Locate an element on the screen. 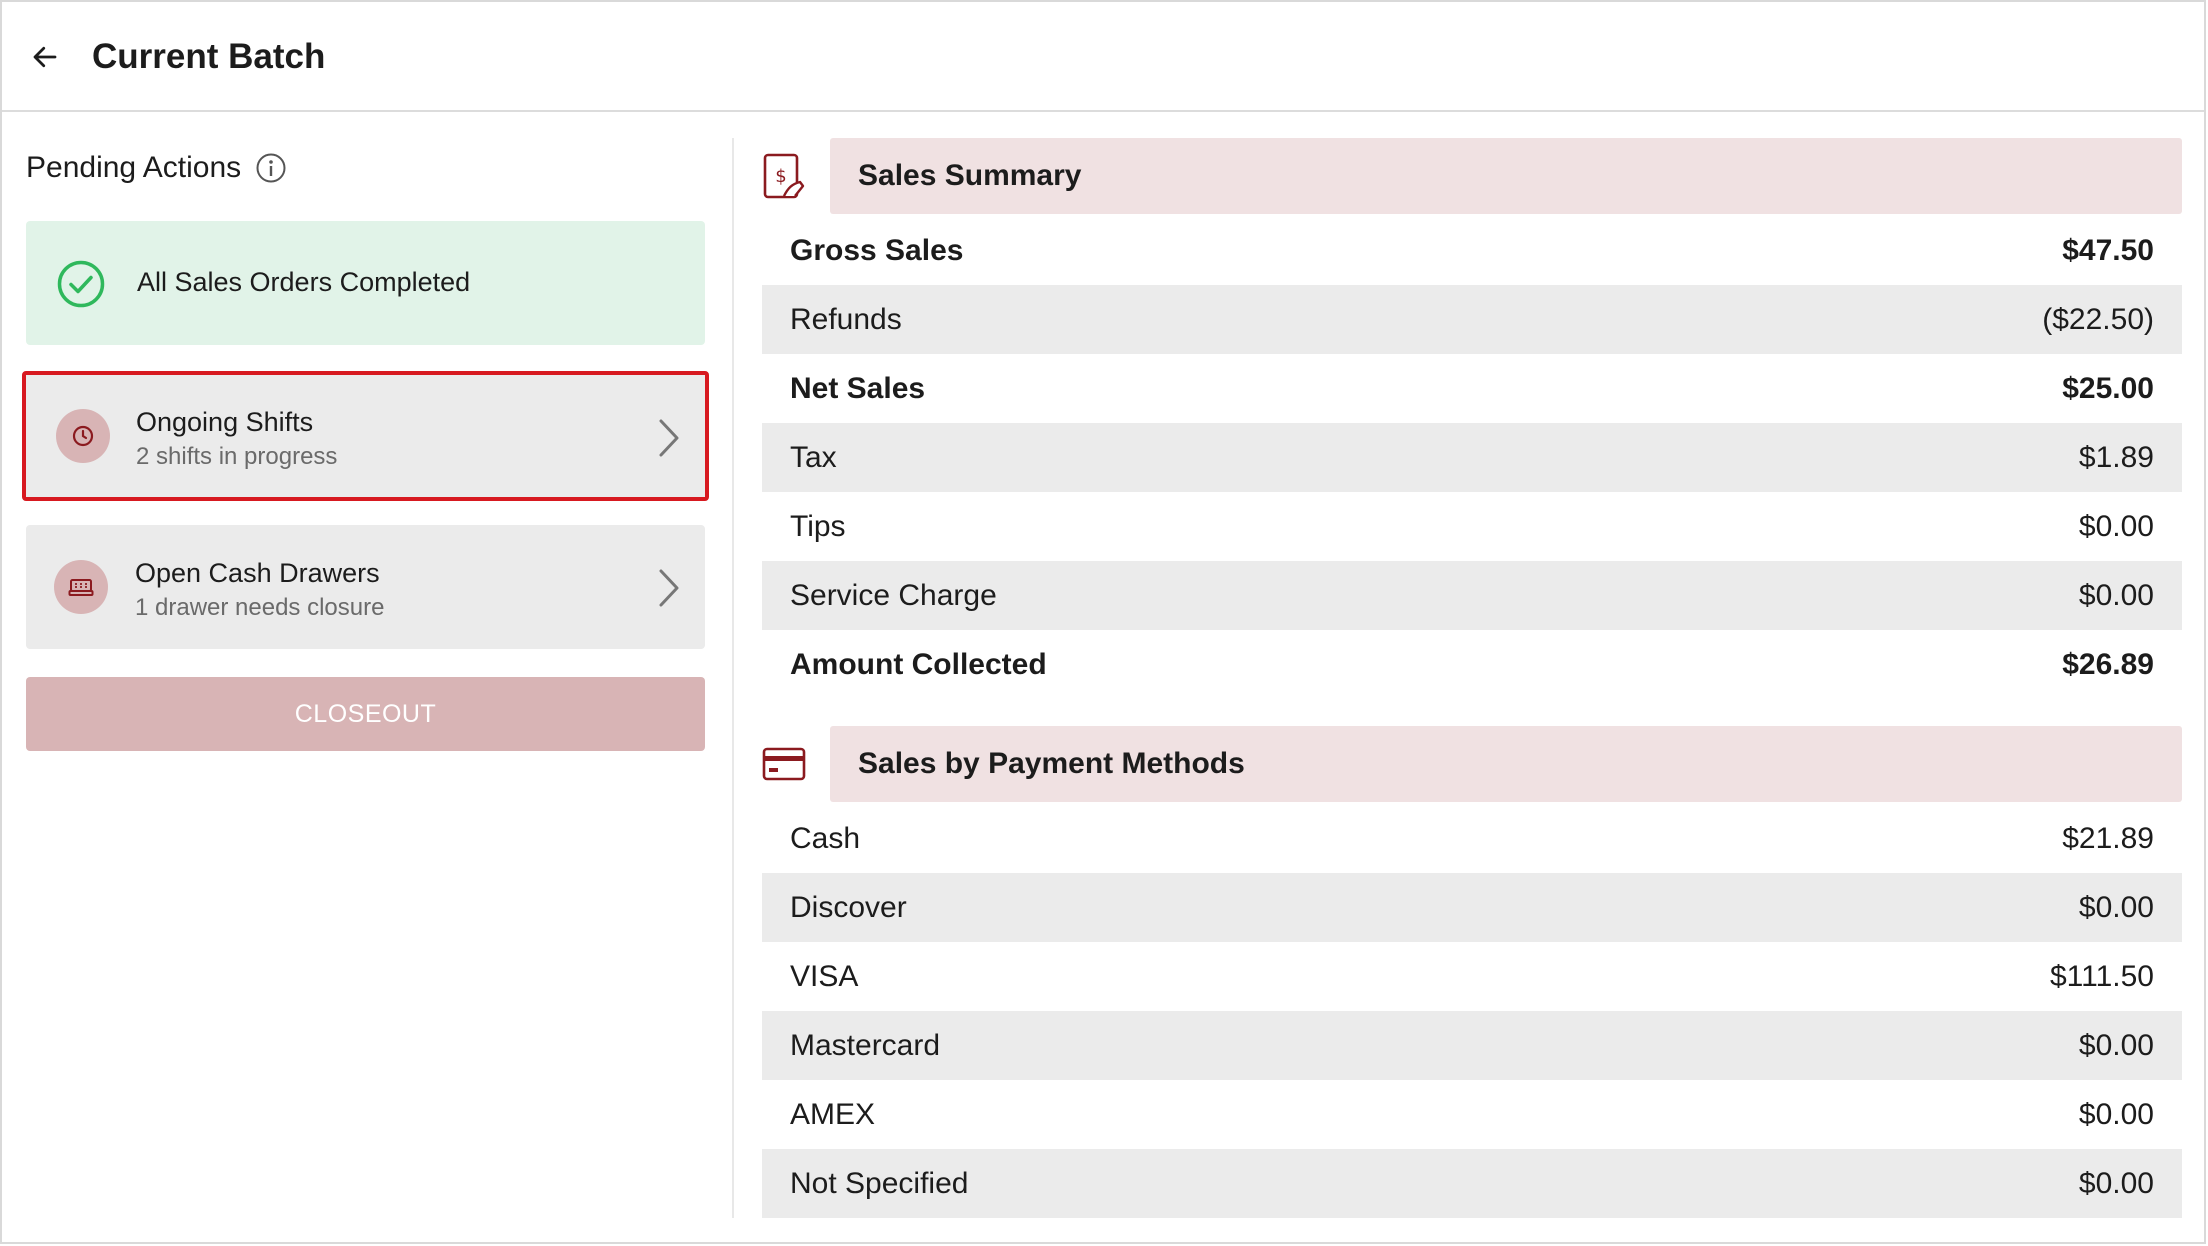  back-button is located at coordinates (45, 57).